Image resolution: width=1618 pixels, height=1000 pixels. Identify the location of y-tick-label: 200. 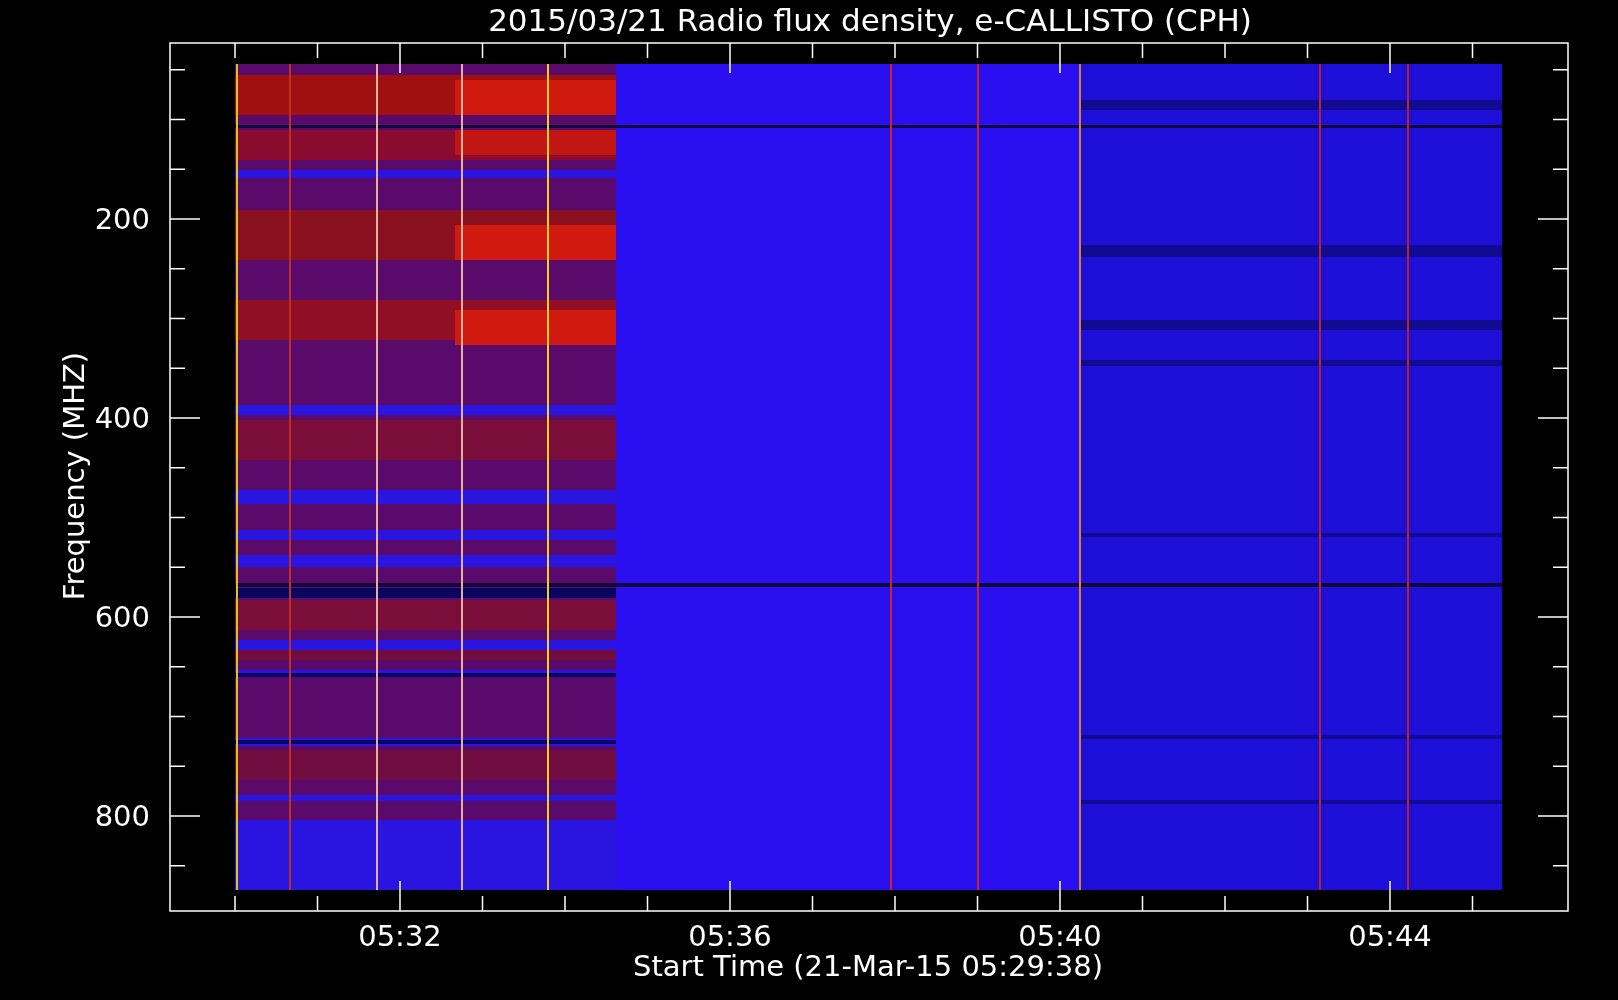
(122, 219).